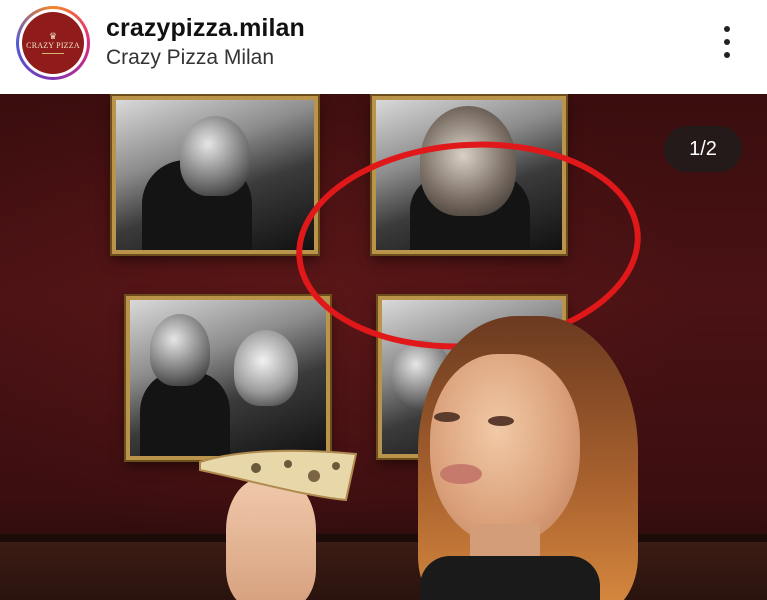 The width and height of the screenshot is (767, 600). I want to click on more-options-button, so click(727, 42).